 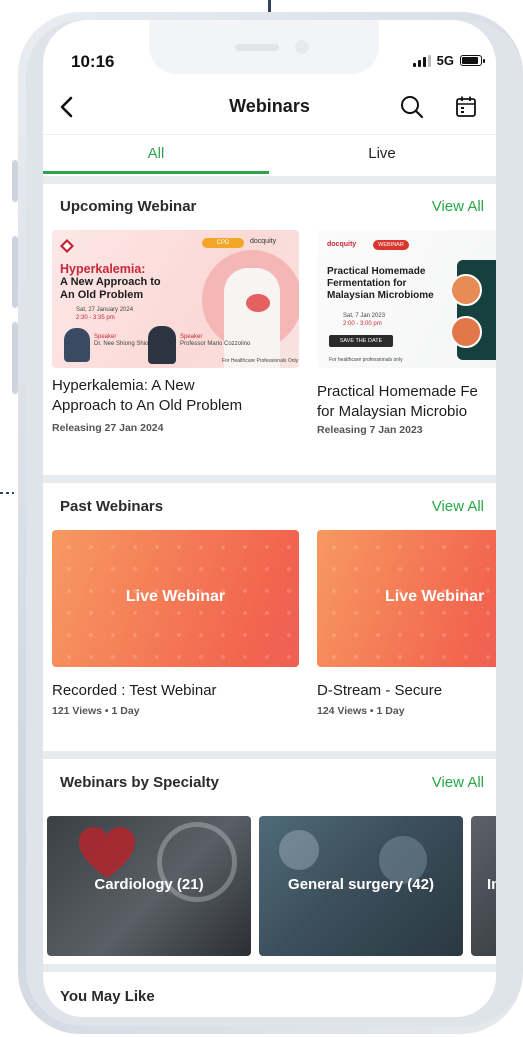 I want to click on speaker-2-role: Speaker, so click(x=191, y=337).